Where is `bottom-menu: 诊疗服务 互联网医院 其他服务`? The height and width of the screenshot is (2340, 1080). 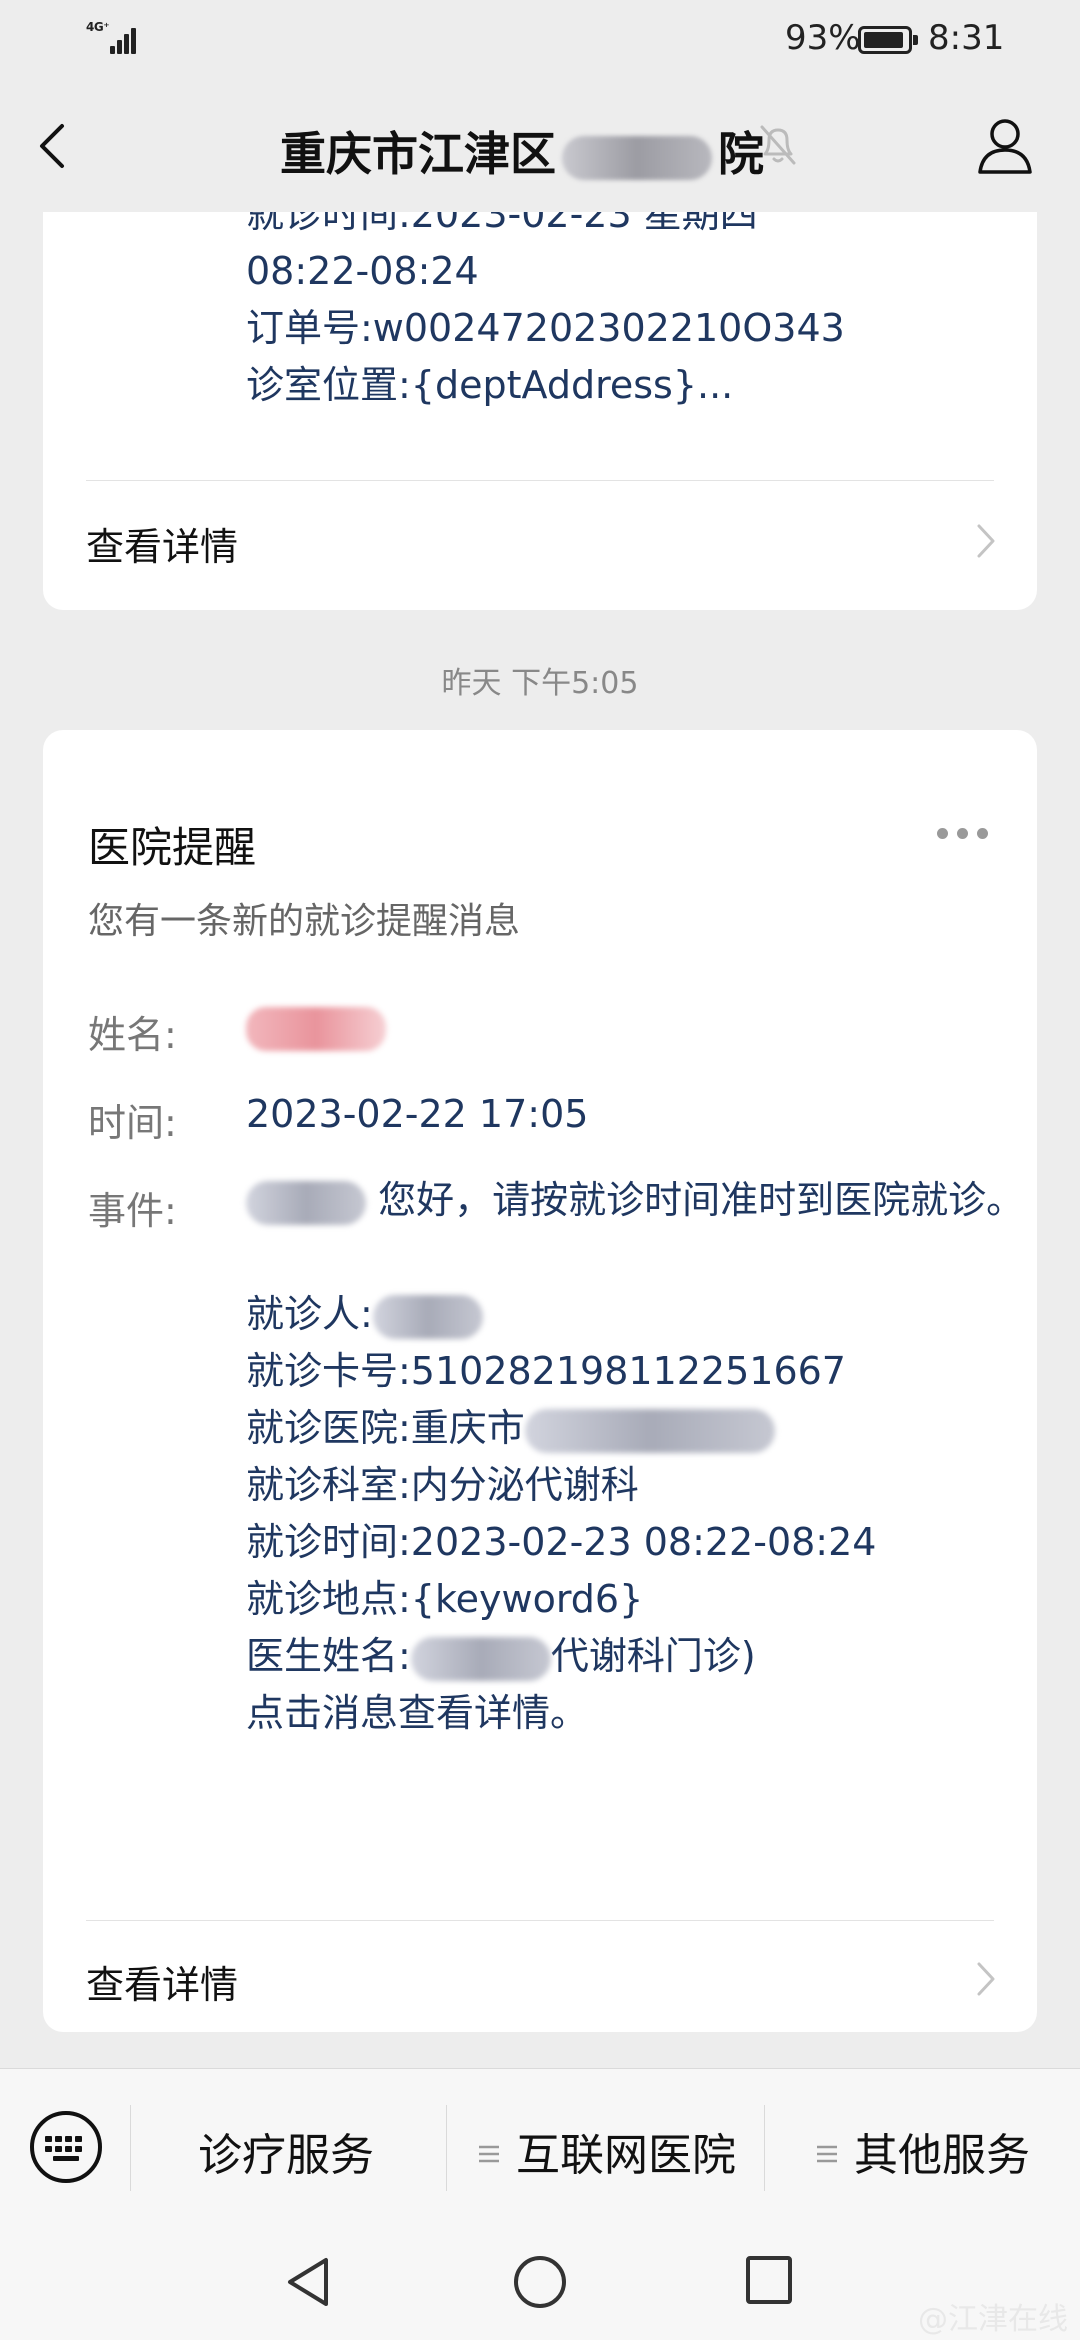 bottom-menu: 诊疗服务 互联网医院 其他服务 is located at coordinates (540, 2147).